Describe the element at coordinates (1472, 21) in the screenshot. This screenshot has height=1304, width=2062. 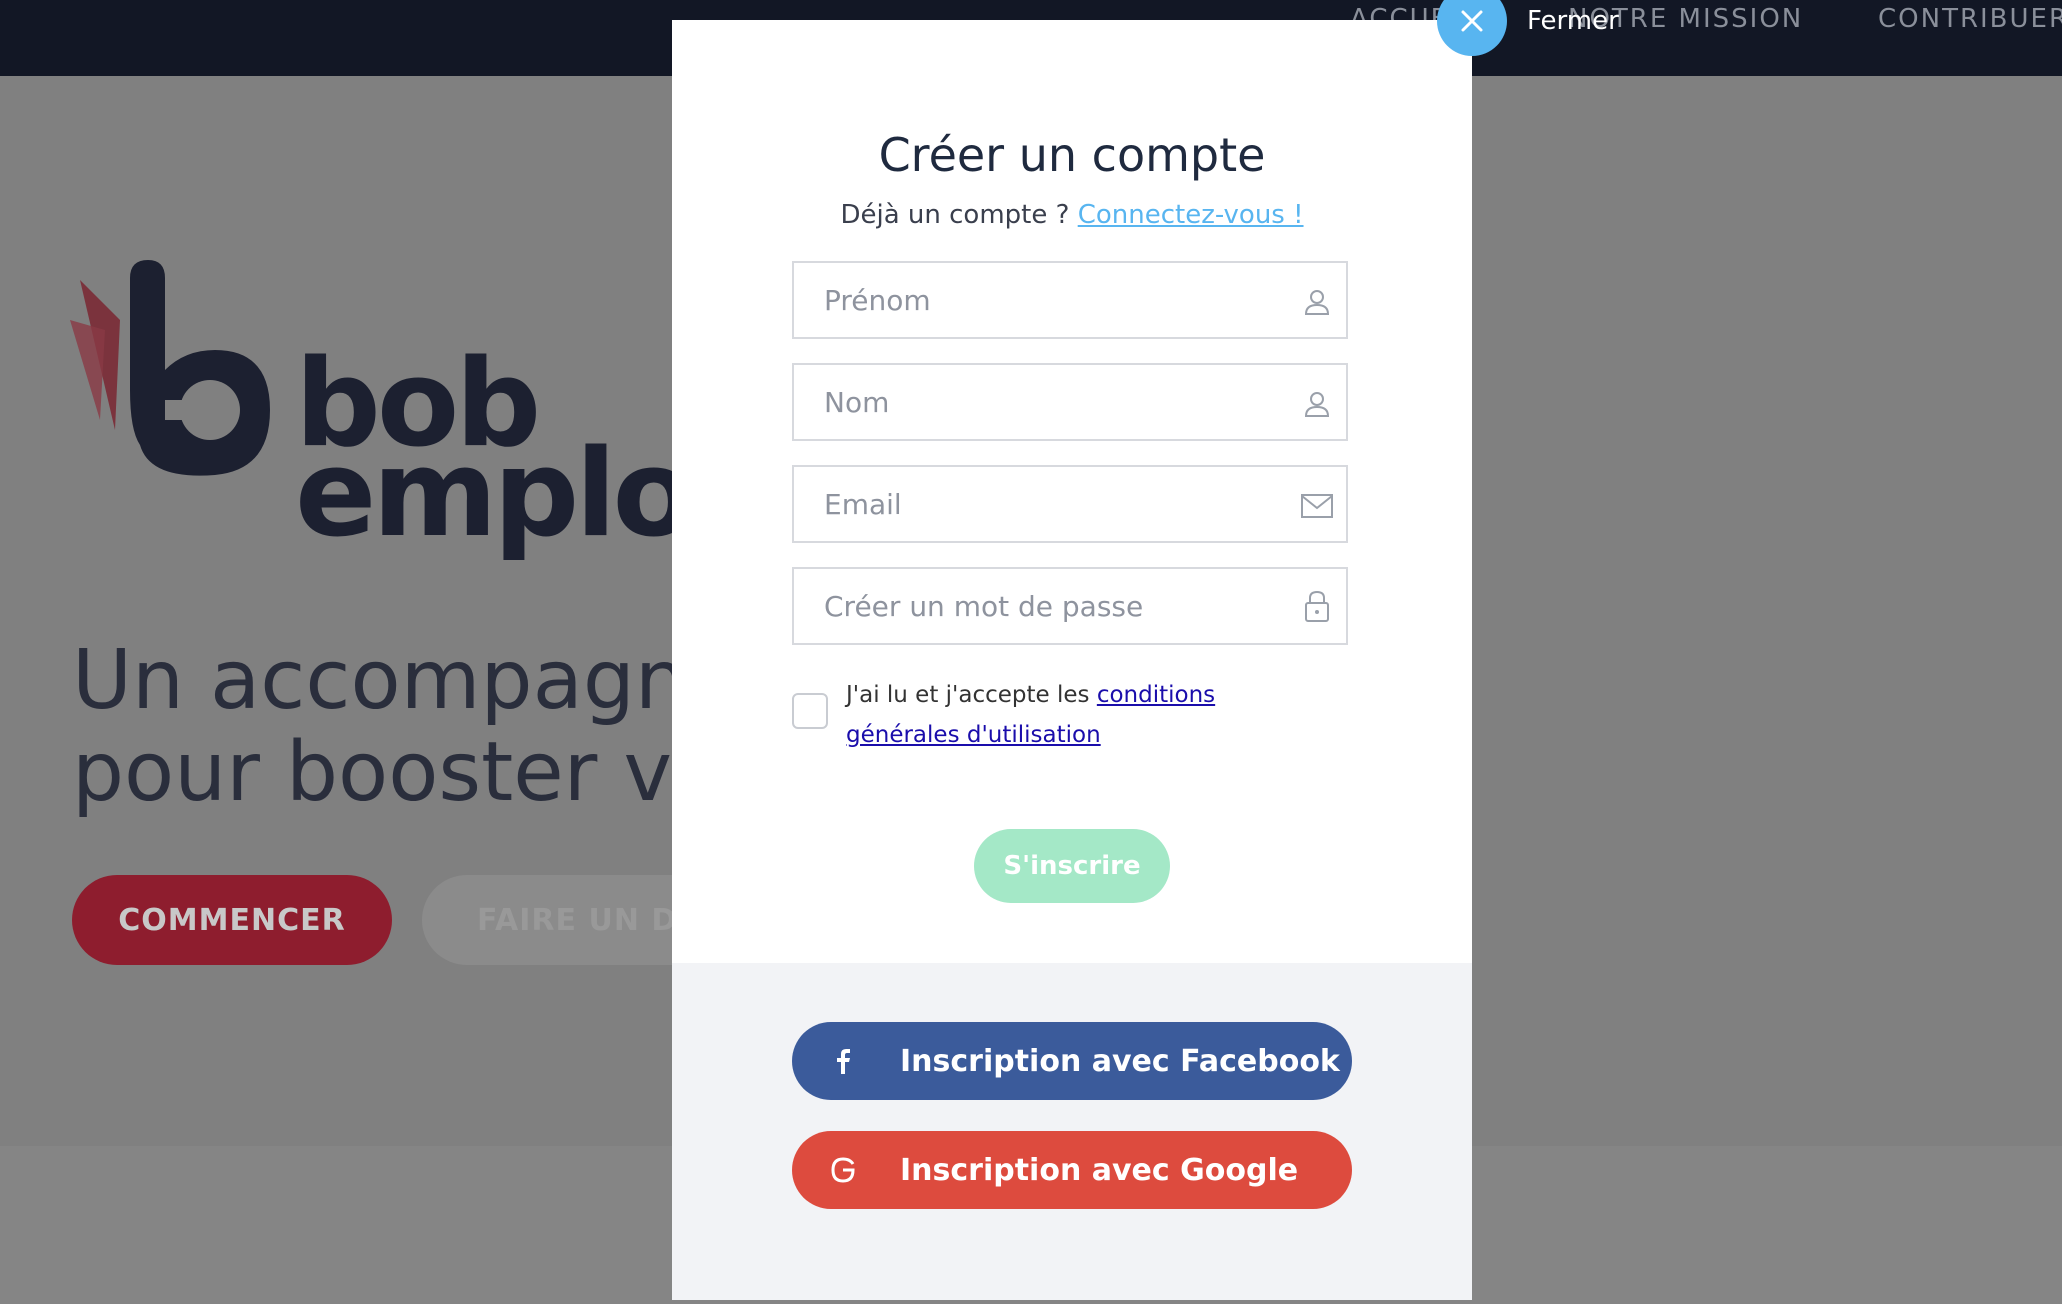
I see `close-icon` at that location.